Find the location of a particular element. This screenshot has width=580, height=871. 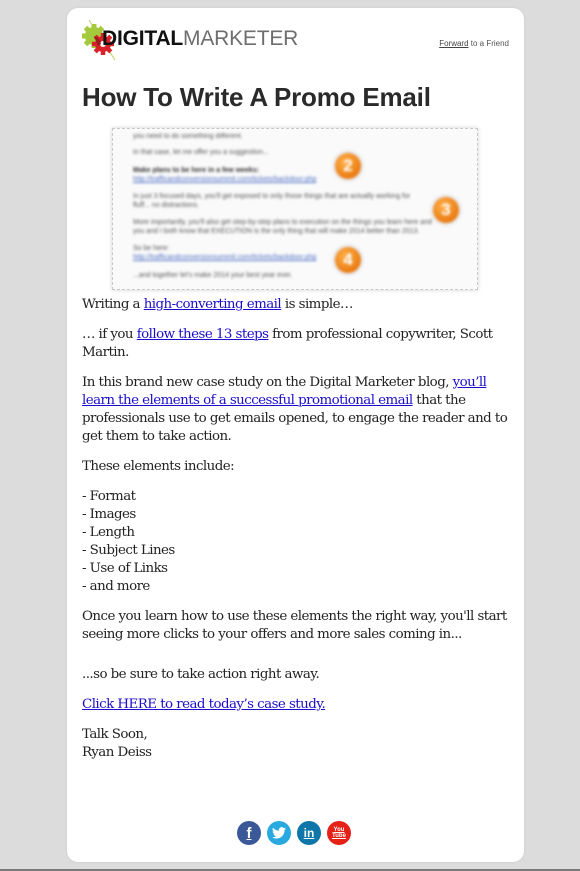

callout-badge: 4 is located at coordinates (348, 260).